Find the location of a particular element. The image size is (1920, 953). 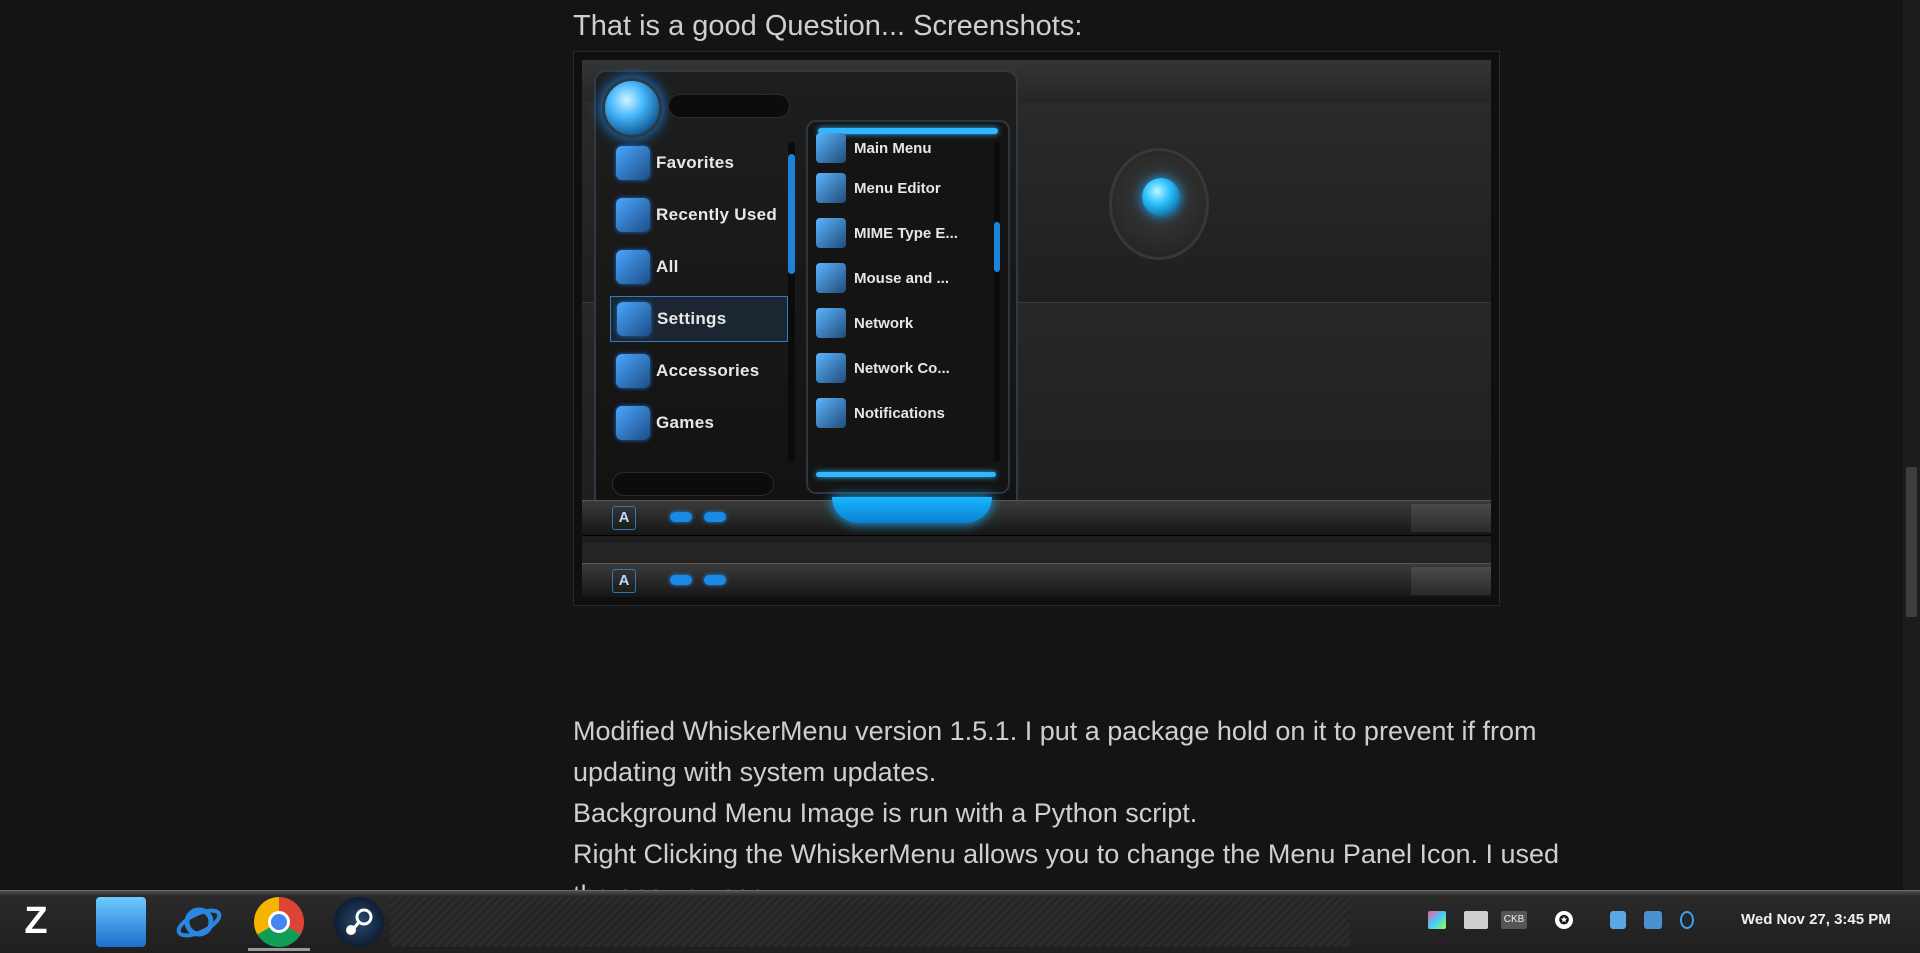

accessibility-icon: ✪ is located at coordinates (1564, 920).